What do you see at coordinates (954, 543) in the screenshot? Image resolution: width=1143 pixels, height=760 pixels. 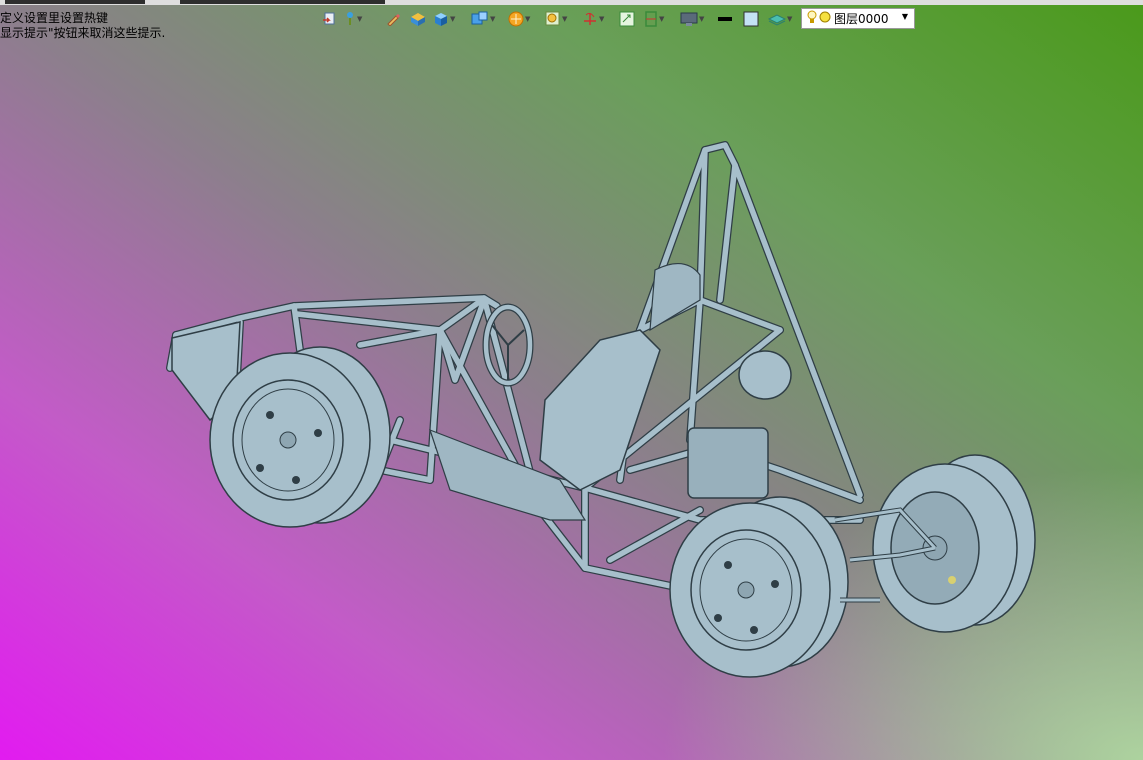 I see `wheel-rear-right` at bounding box center [954, 543].